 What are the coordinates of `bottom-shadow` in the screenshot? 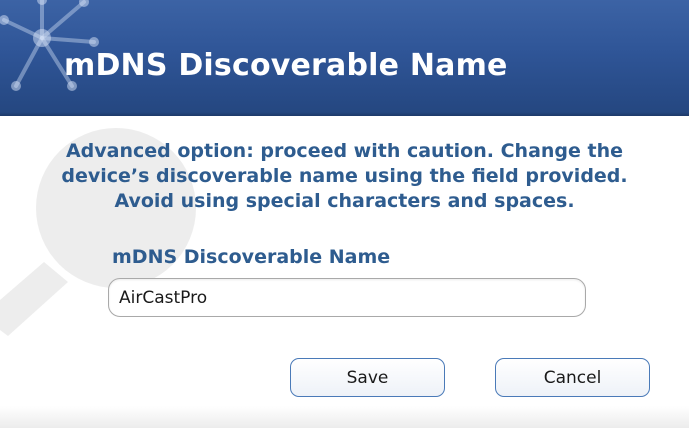 It's located at (344, 417).